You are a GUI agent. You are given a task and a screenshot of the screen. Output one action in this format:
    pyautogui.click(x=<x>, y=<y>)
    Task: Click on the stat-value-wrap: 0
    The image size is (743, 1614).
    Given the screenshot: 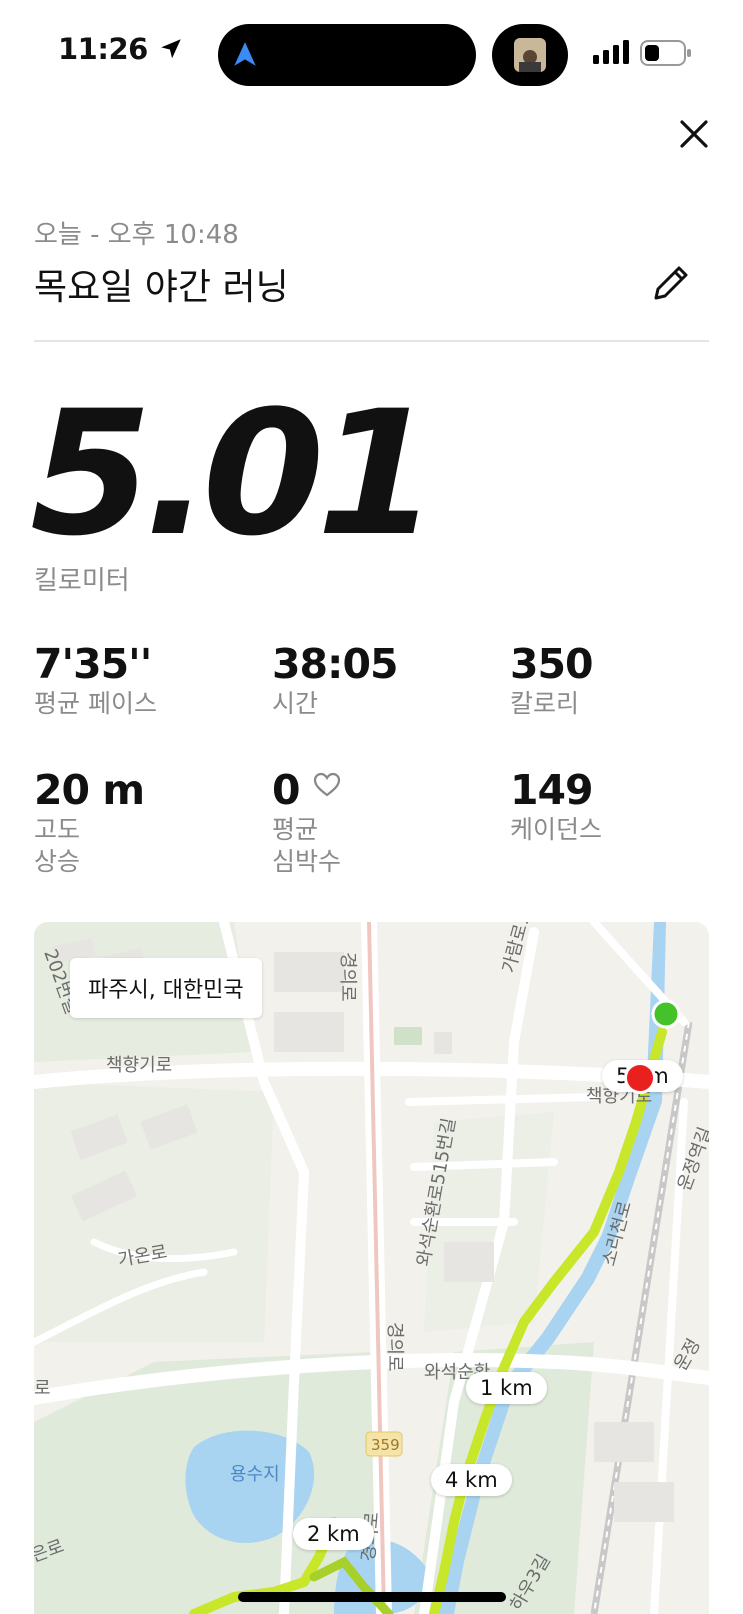 What is the action you would take?
    pyautogui.click(x=306, y=790)
    